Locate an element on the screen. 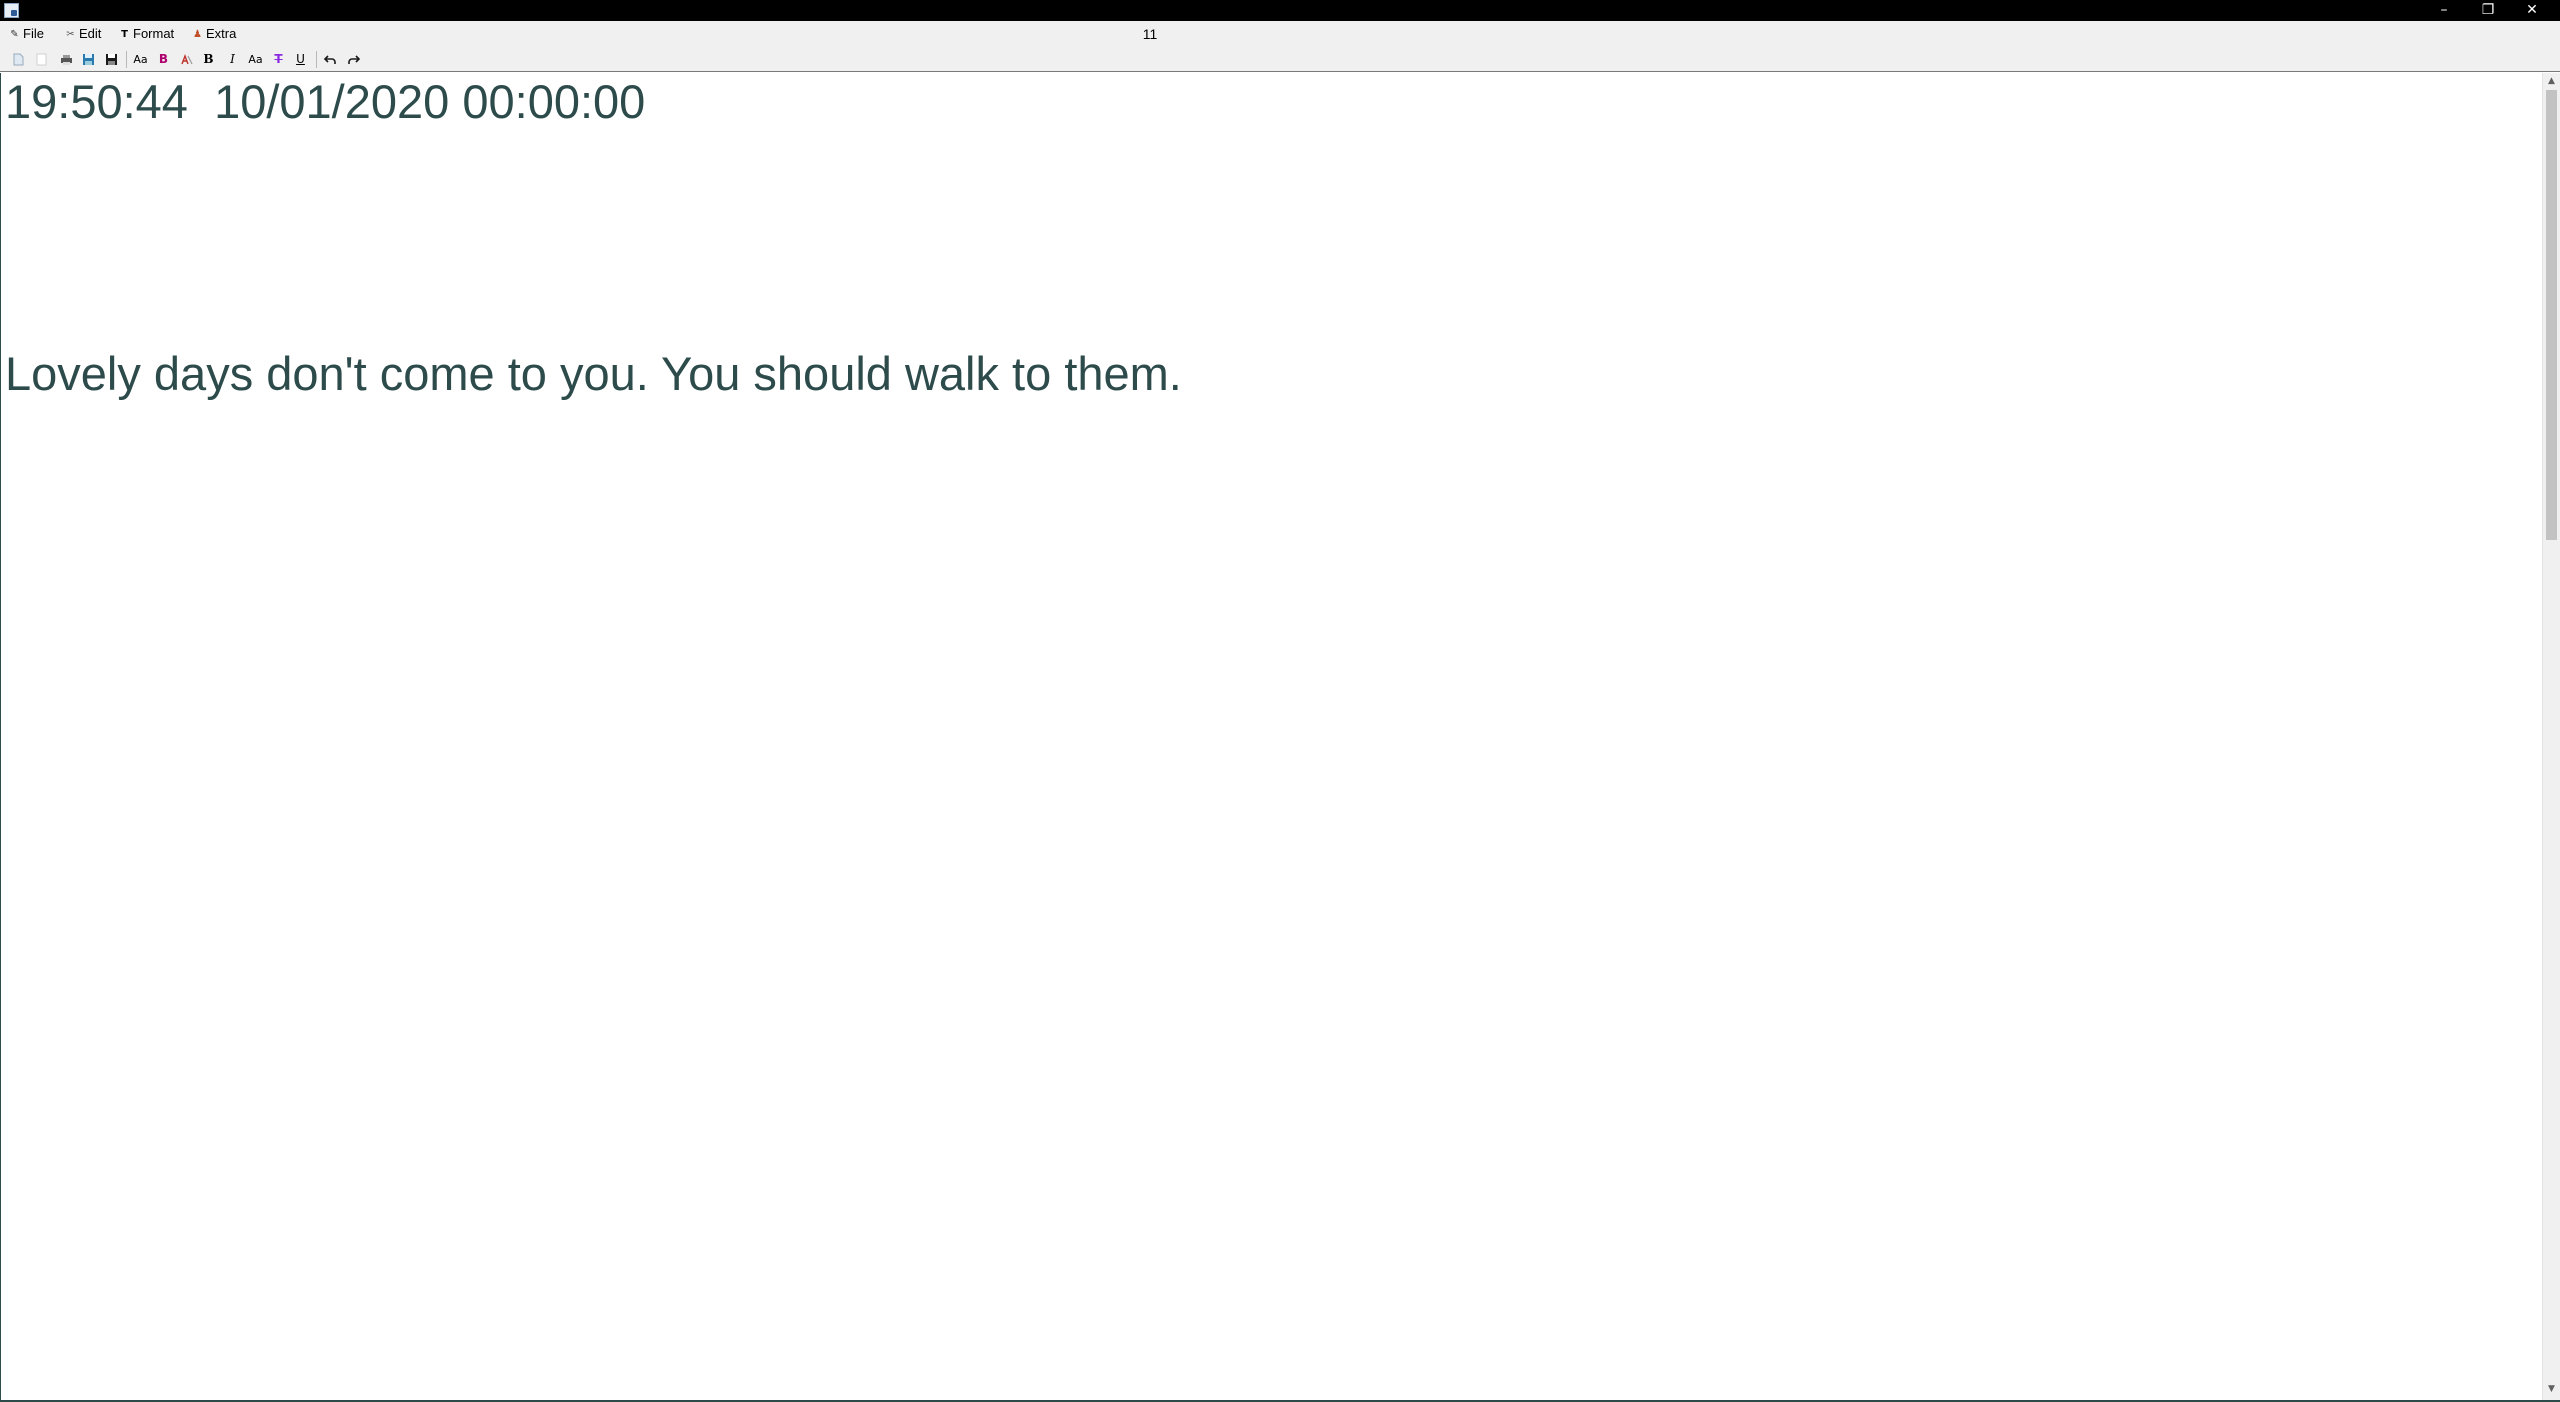 The height and width of the screenshot is (1402, 2560). menu-format-label: Format is located at coordinates (154, 33).